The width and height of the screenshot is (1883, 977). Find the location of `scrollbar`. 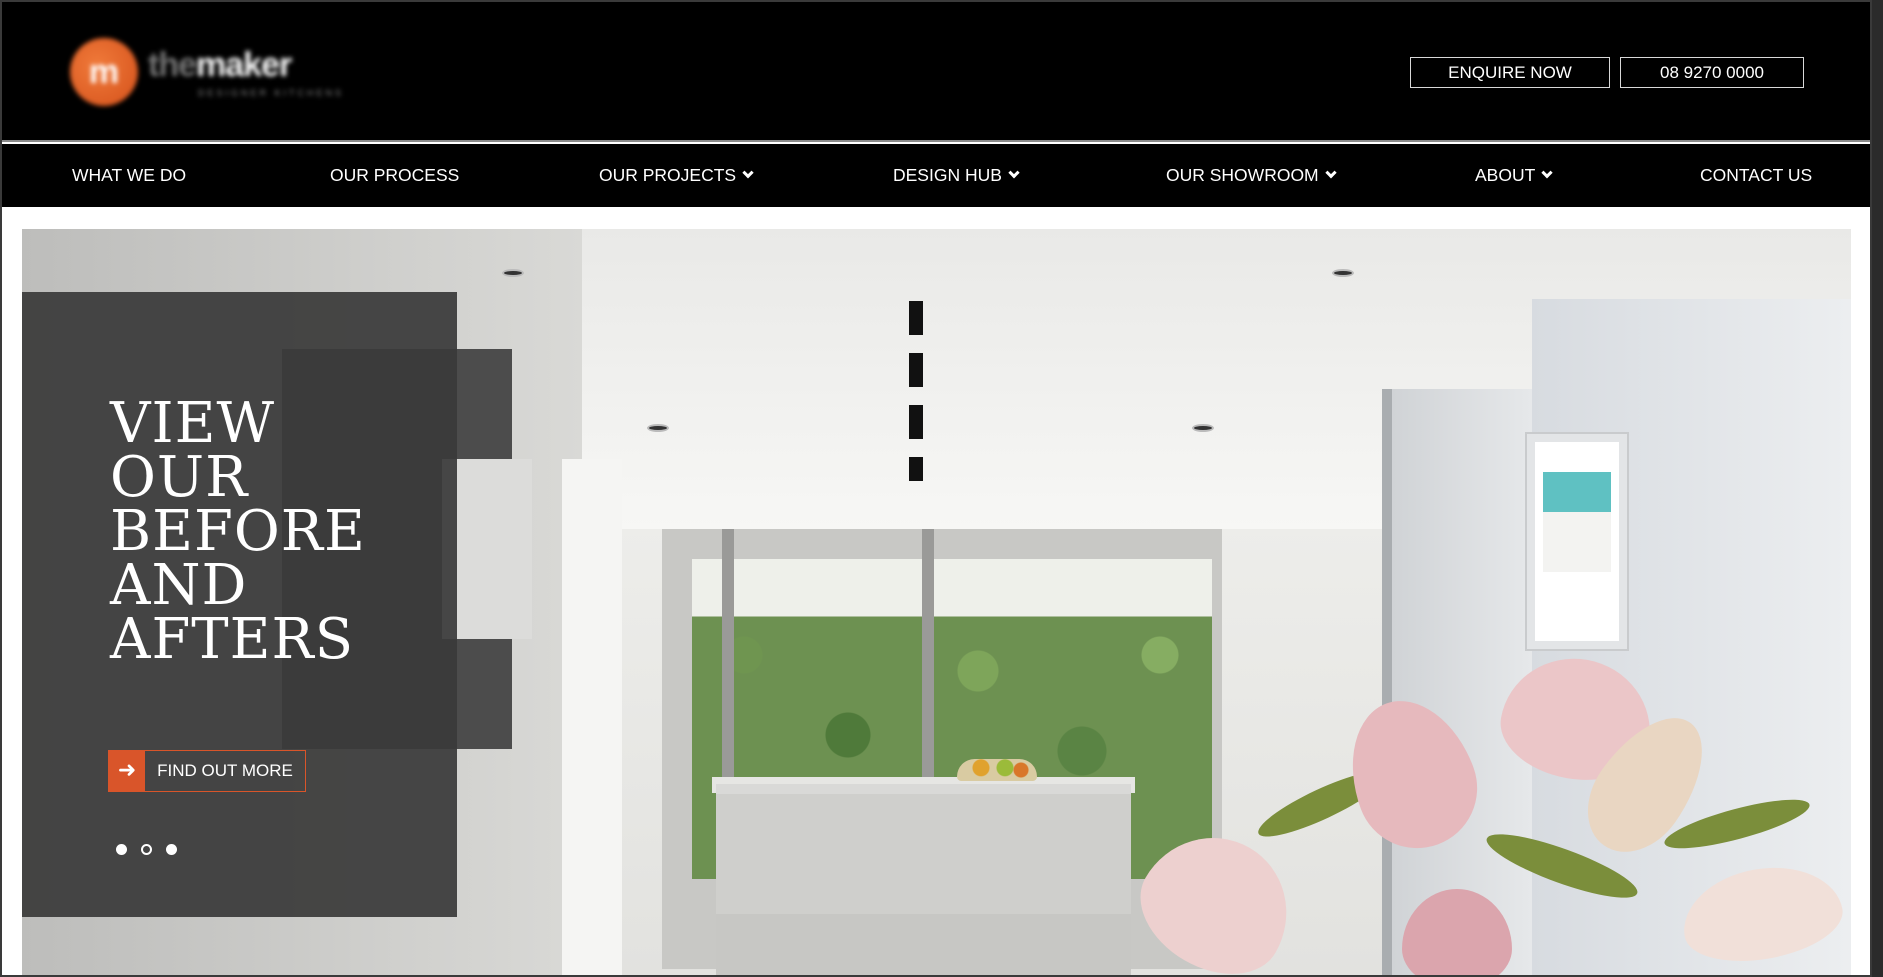

scrollbar is located at coordinates (1877, 488).